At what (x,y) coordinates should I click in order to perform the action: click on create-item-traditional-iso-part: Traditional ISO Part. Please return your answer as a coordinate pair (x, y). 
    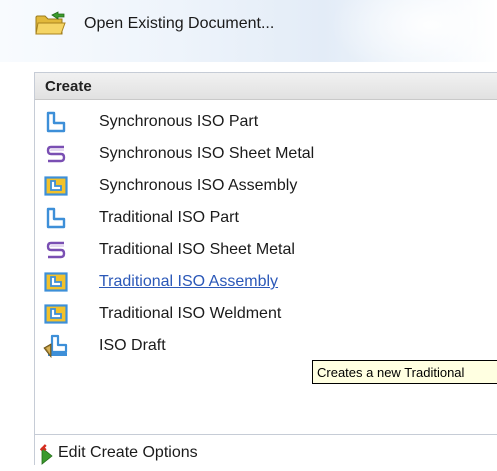
    Looking at the image, I should click on (265, 218).